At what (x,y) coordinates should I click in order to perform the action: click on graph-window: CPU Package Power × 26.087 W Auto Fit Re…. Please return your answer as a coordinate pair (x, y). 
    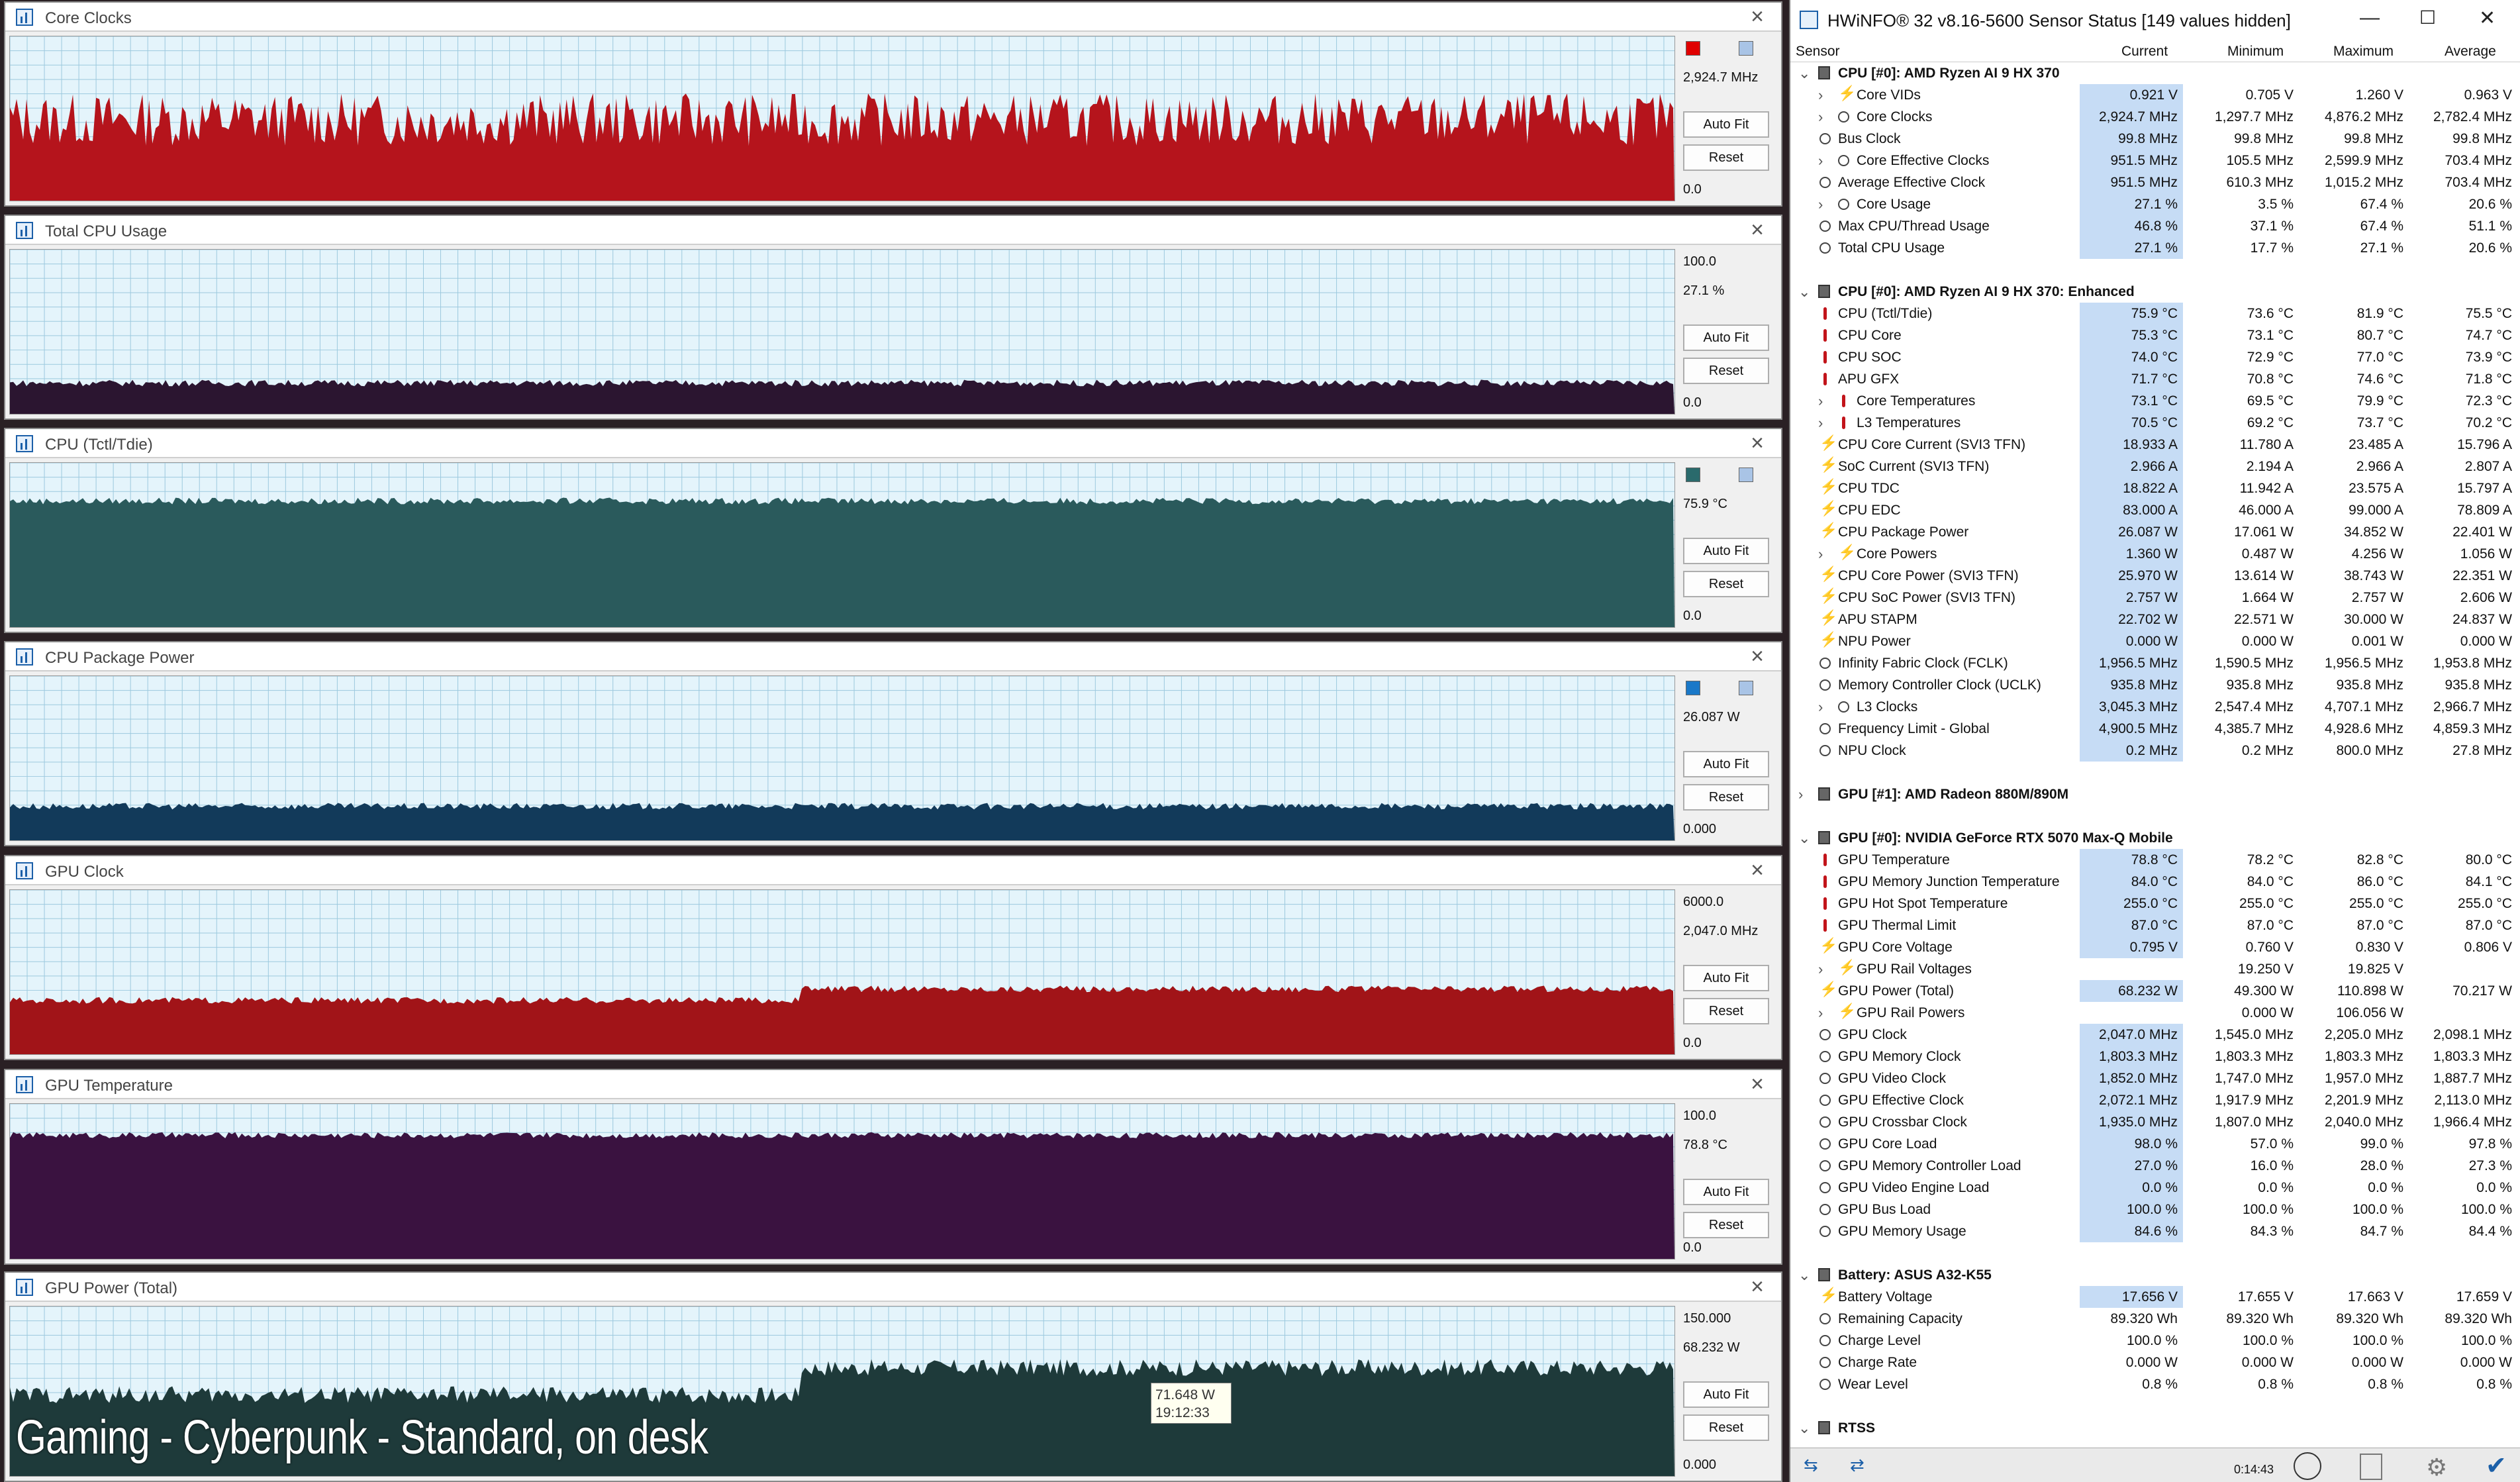
    Looking at the image, I should click on (893, 743).